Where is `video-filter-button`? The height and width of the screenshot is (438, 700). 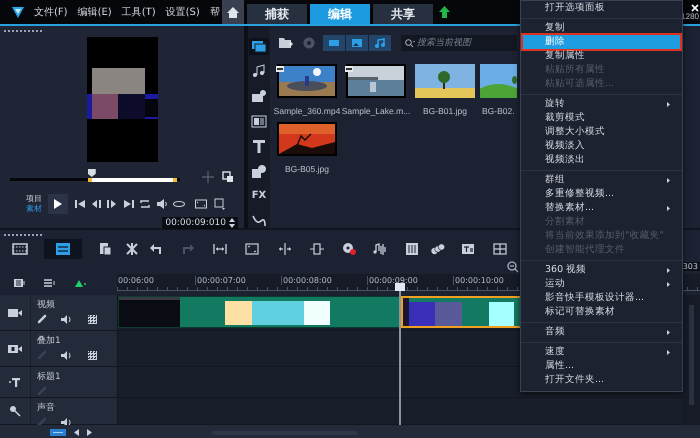 video-filter-button is located at coordinates (334, 43).